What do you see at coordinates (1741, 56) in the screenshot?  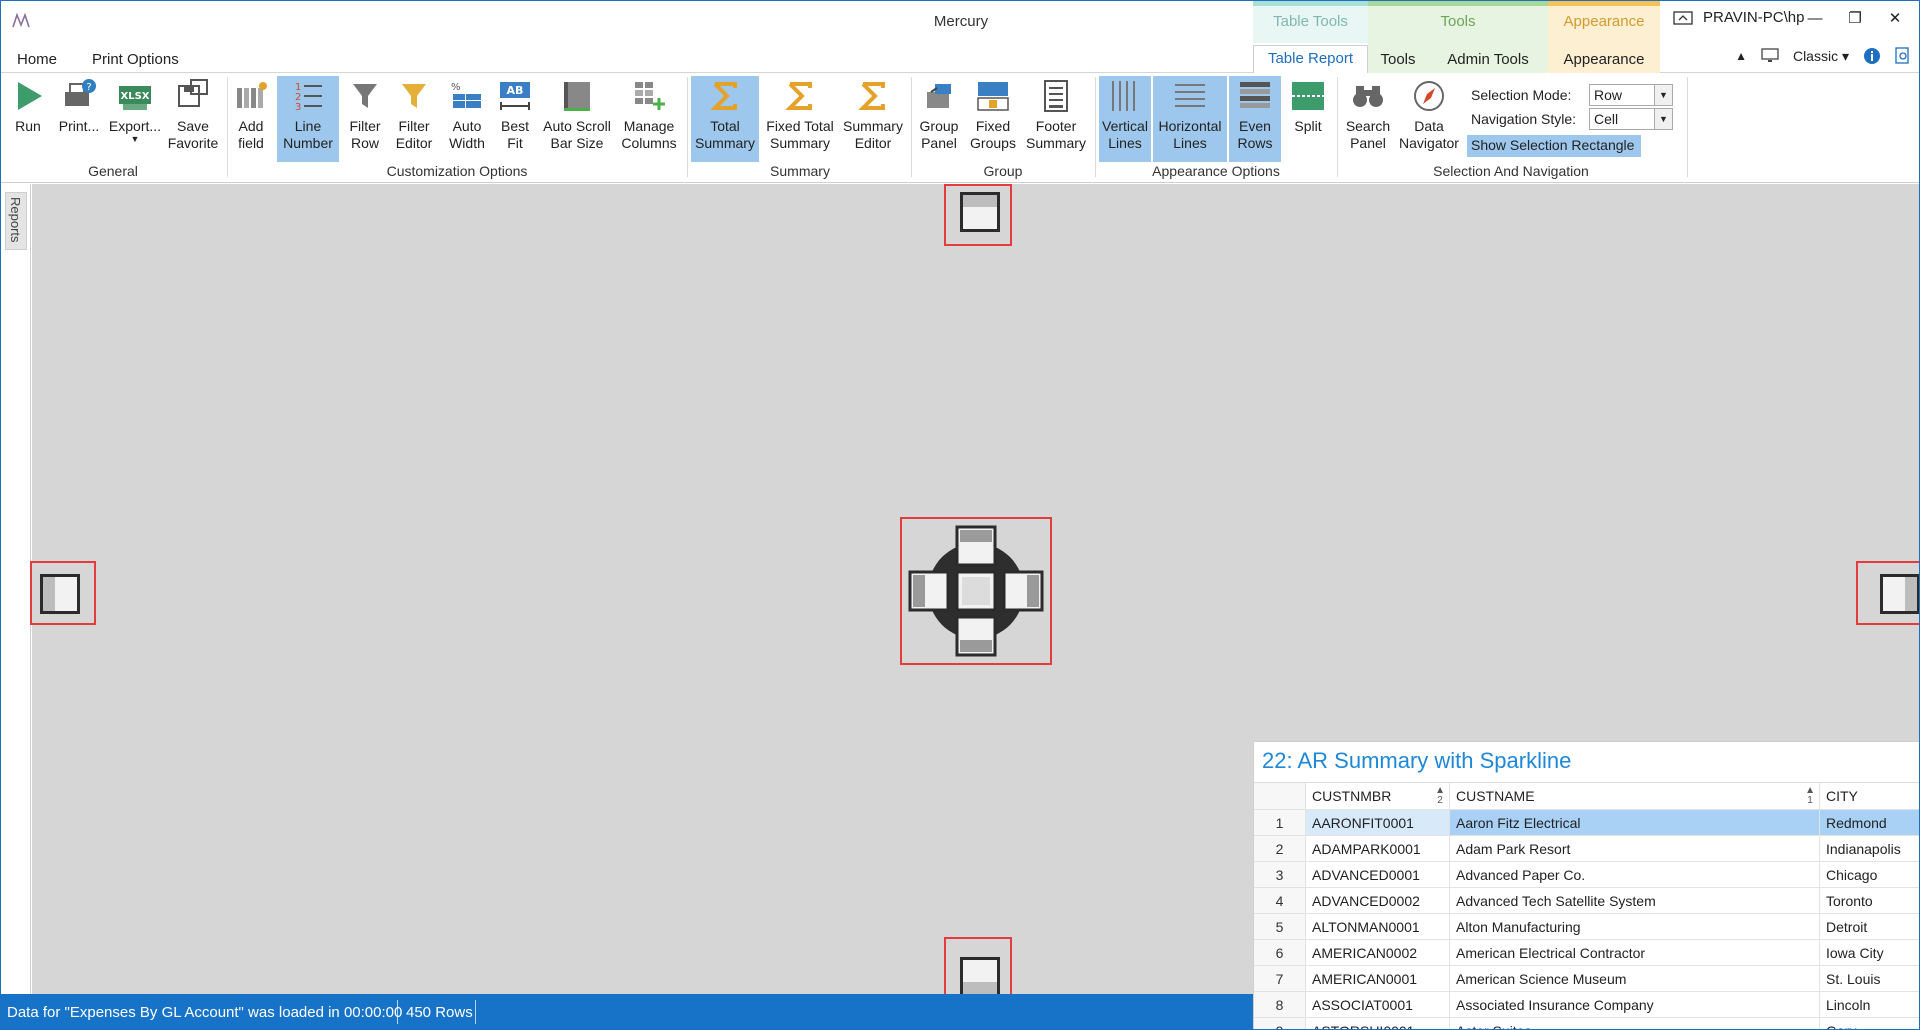 I see `collapse-ribbon-icon: ▲` at bounding box center [1741, 56].